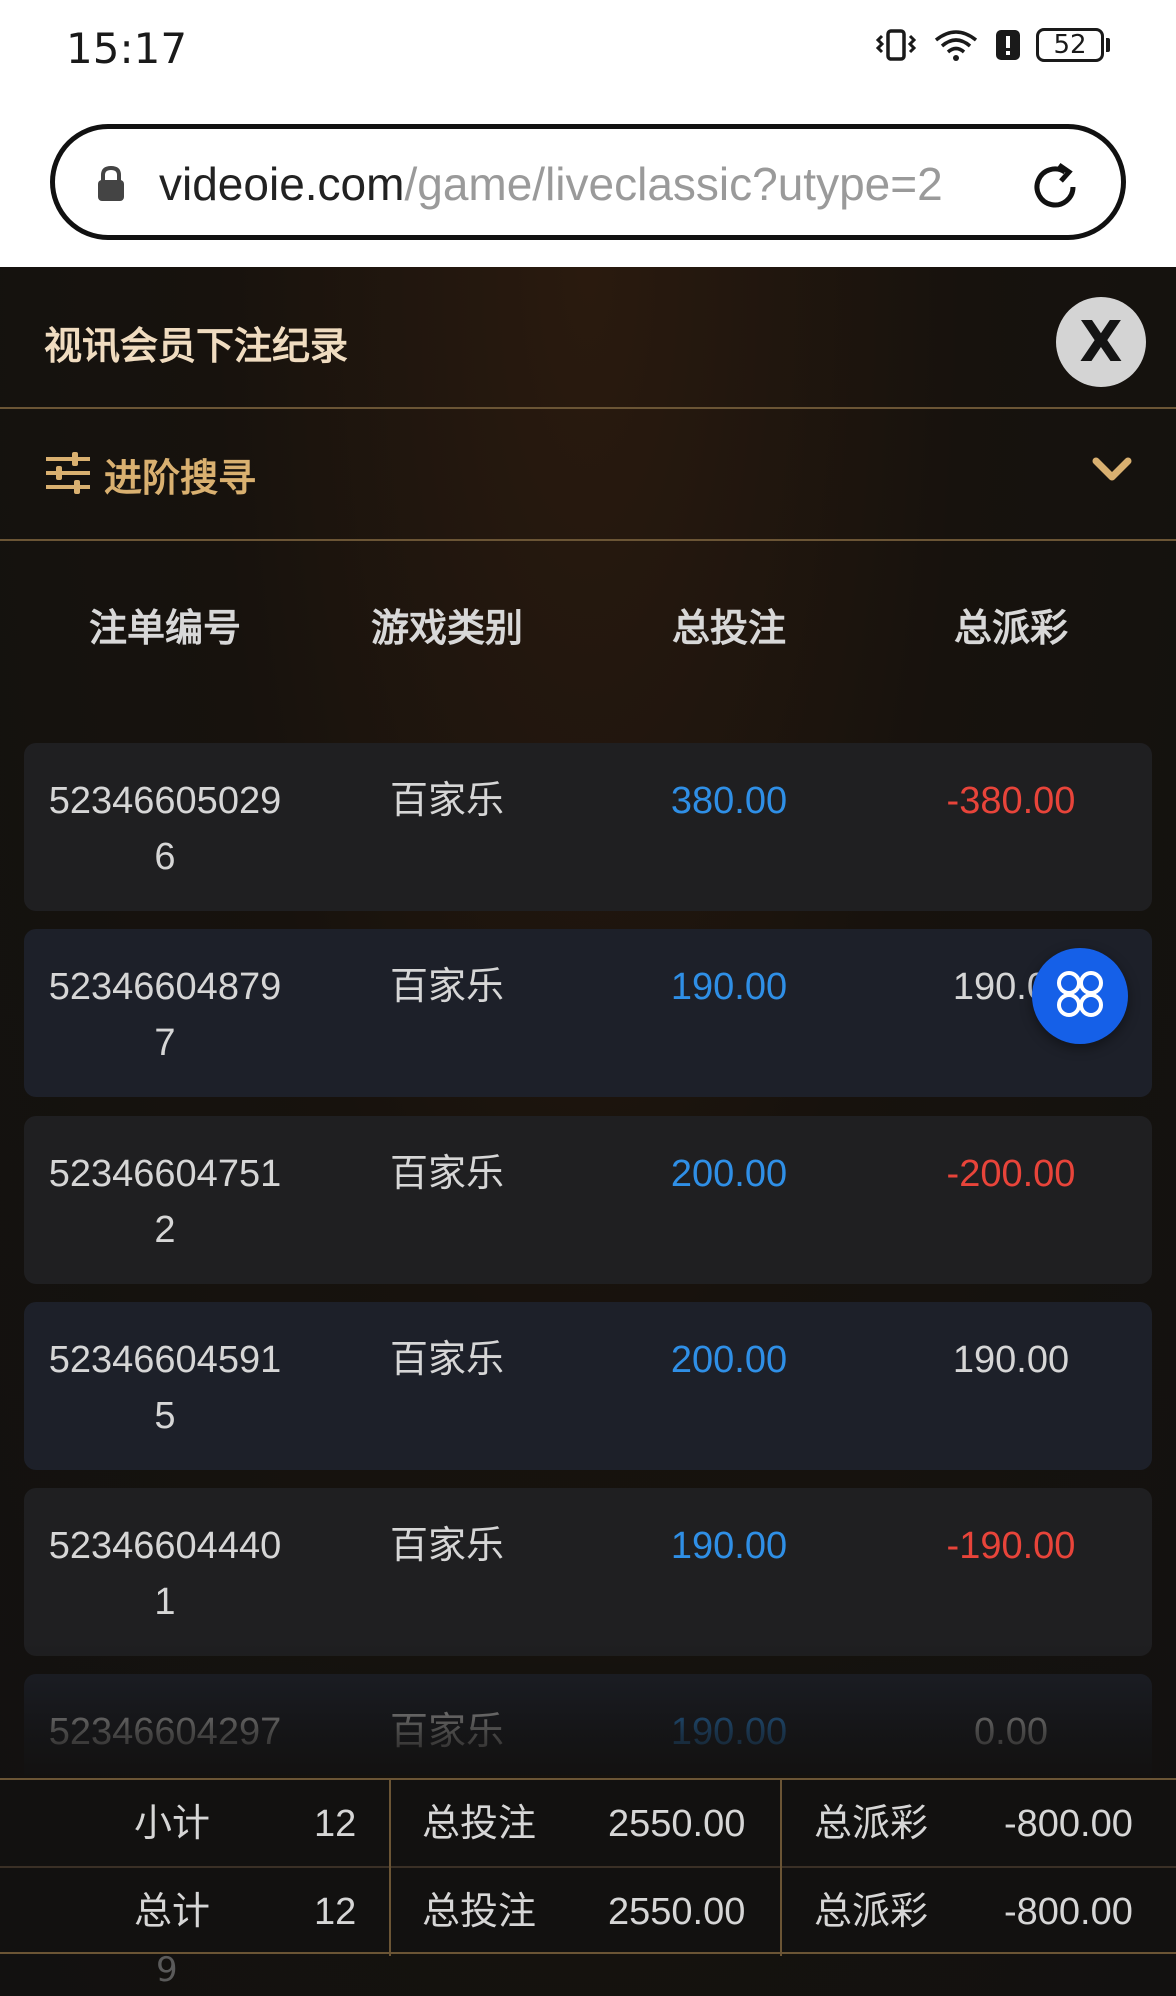  Describe the element at coordinates (1112, 471) in the screenshot. I see `chevron-down-icon` at that location.